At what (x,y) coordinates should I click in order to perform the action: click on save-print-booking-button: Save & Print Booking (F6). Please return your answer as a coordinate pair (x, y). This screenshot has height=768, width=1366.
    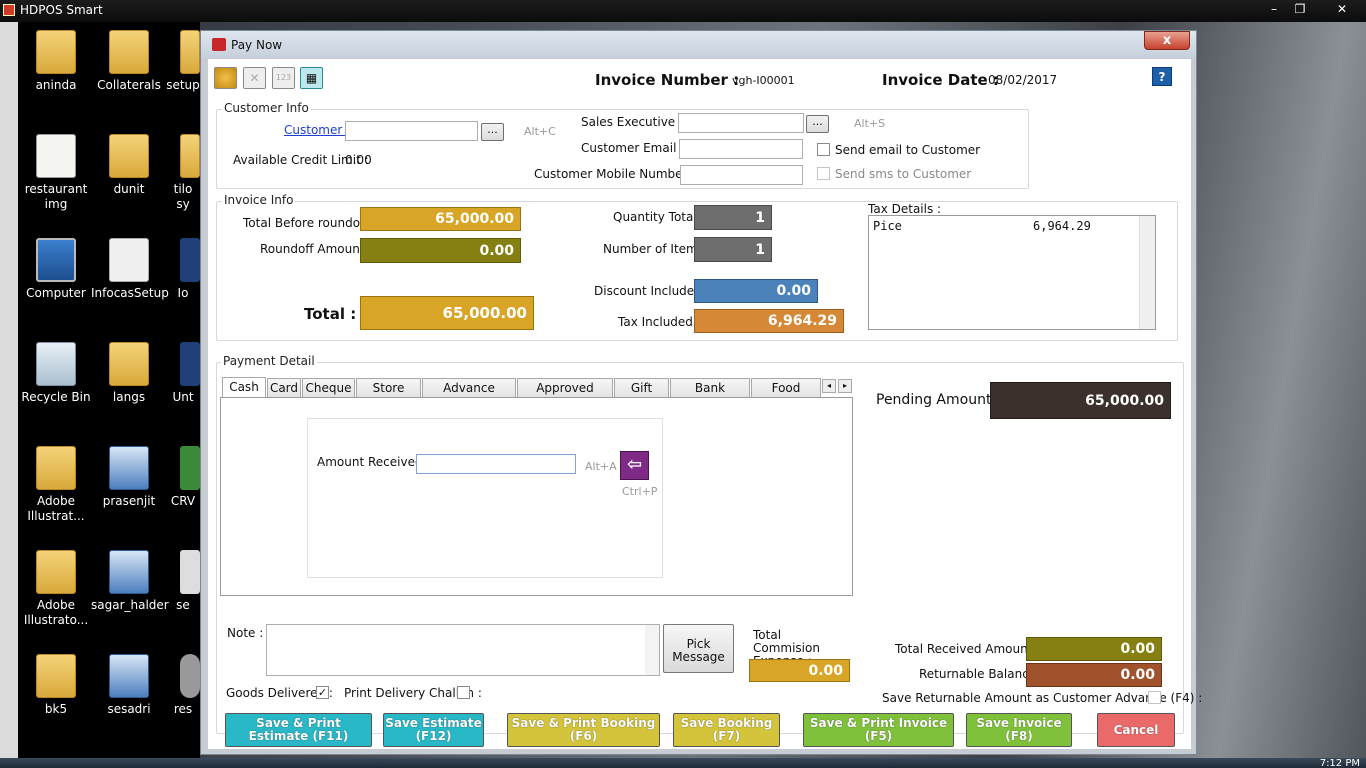
    Looking at the image, I should click on (583, 730).